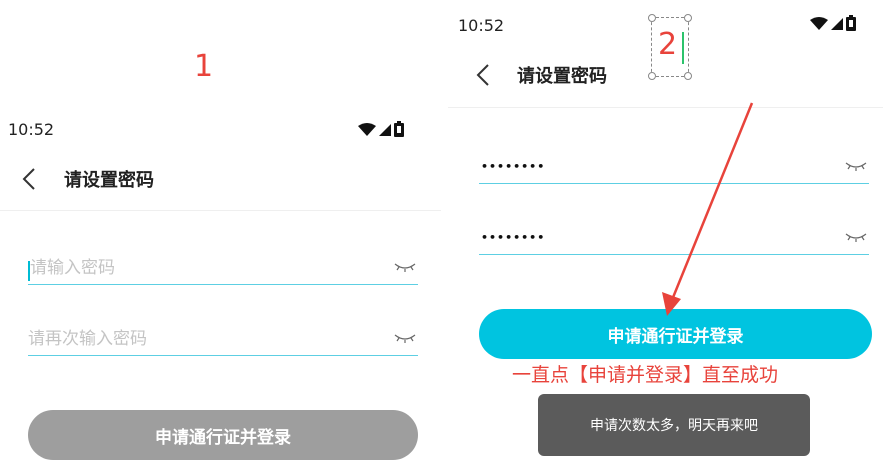 The height and width of the screenshot is (475, 883). Describe the element at coordinates (712, 201) in the screenshot. I see `arrow-shaft` at that location.